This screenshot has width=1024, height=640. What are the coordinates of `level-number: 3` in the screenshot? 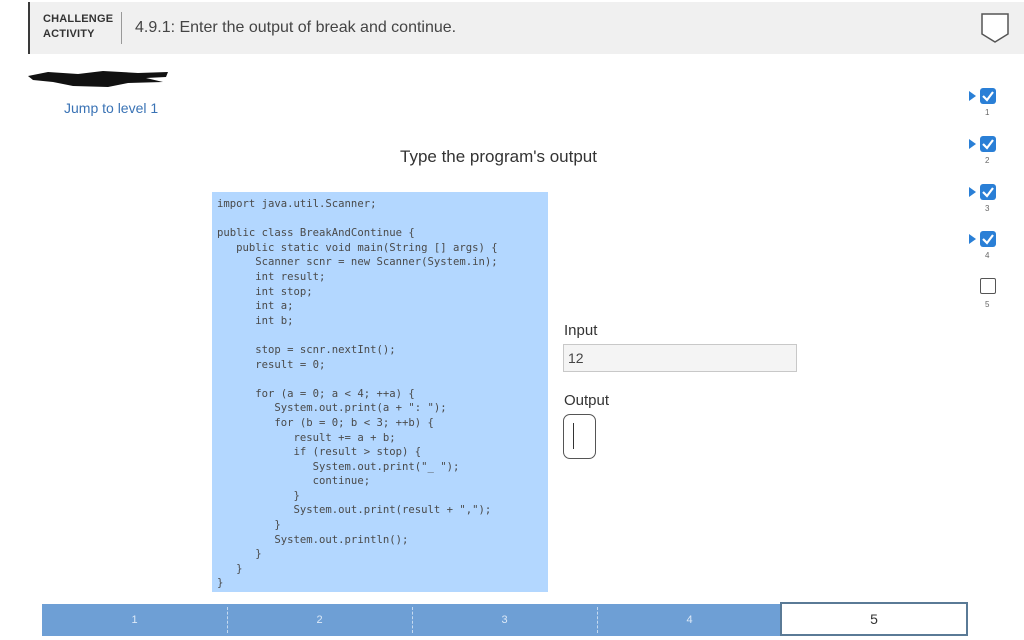 It's located at (987, 208).